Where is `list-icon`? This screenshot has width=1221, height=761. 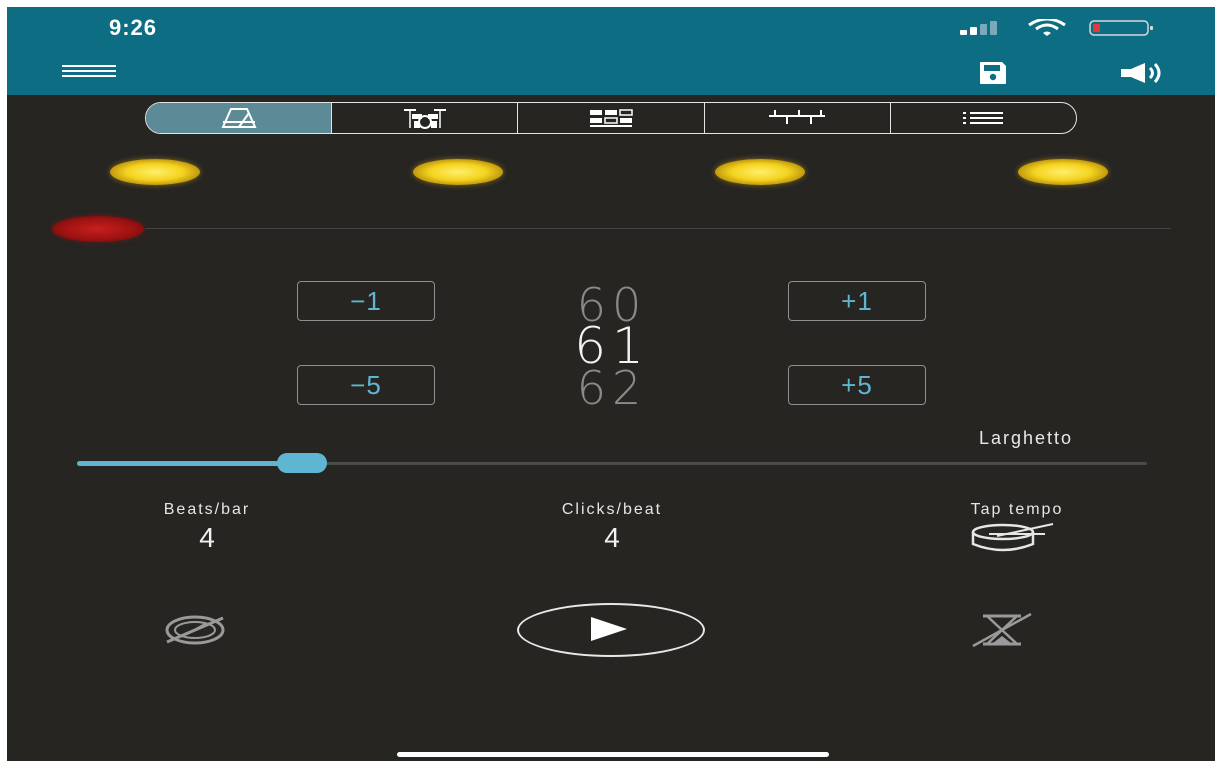 list-icon is located at coordinates (983, 118).